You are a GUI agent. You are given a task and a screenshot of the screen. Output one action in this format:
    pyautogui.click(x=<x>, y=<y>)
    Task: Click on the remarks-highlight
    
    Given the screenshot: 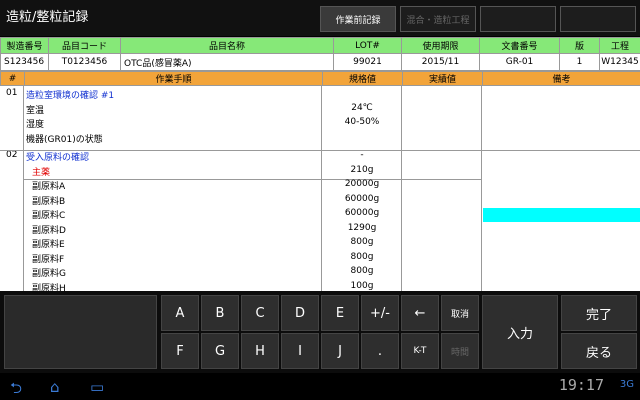 What is the action you would take?
    pyautogui.click(x=561, y=215)
    